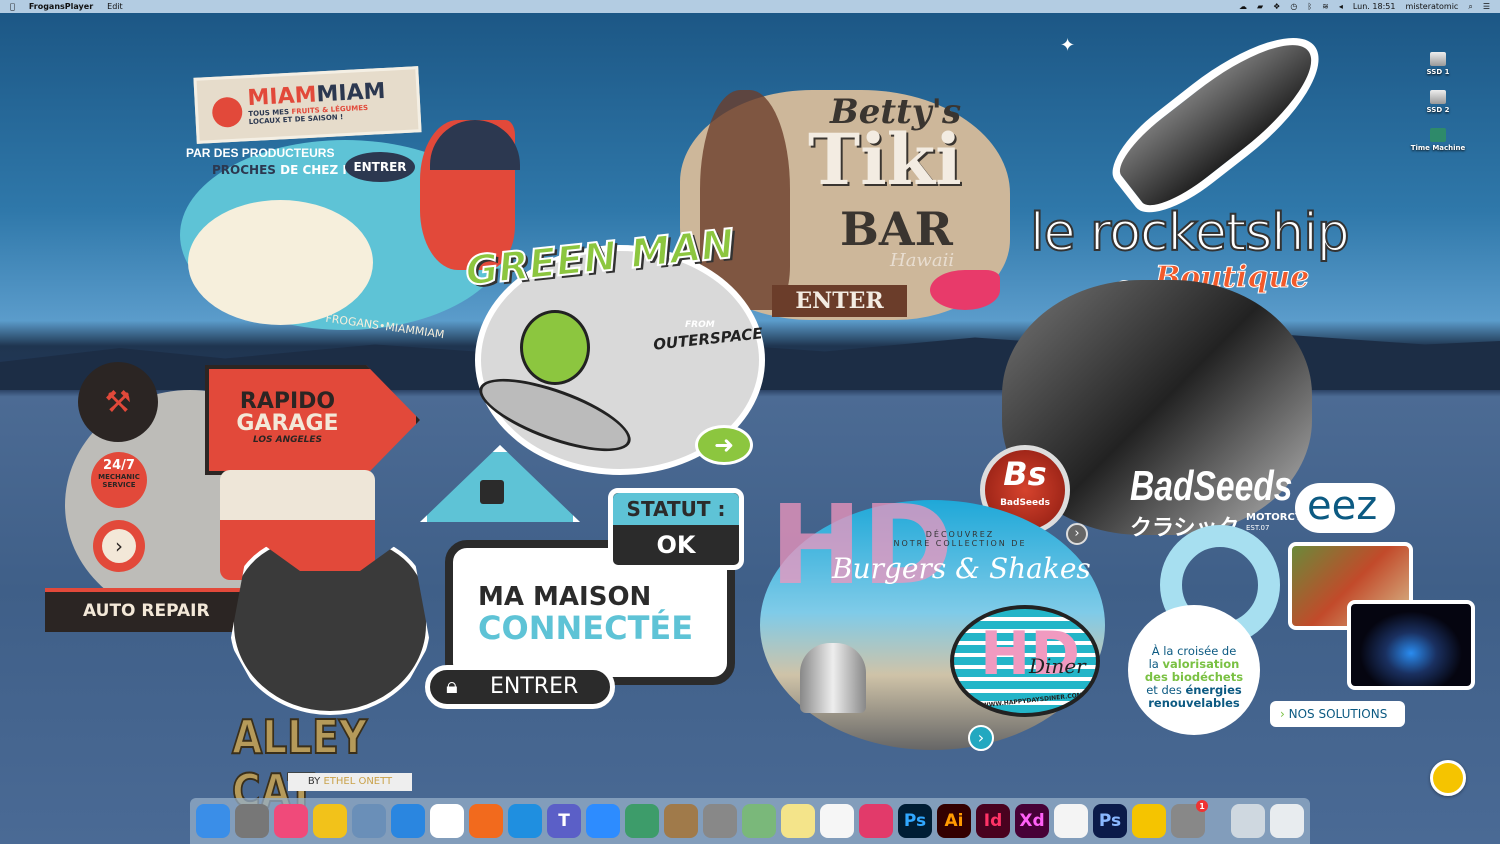 The height and width of the screenshot is (844, 1500). I want to click on rapido-sign: RAPIDO GARAGE LOS ANGELES, so click(312, 420).